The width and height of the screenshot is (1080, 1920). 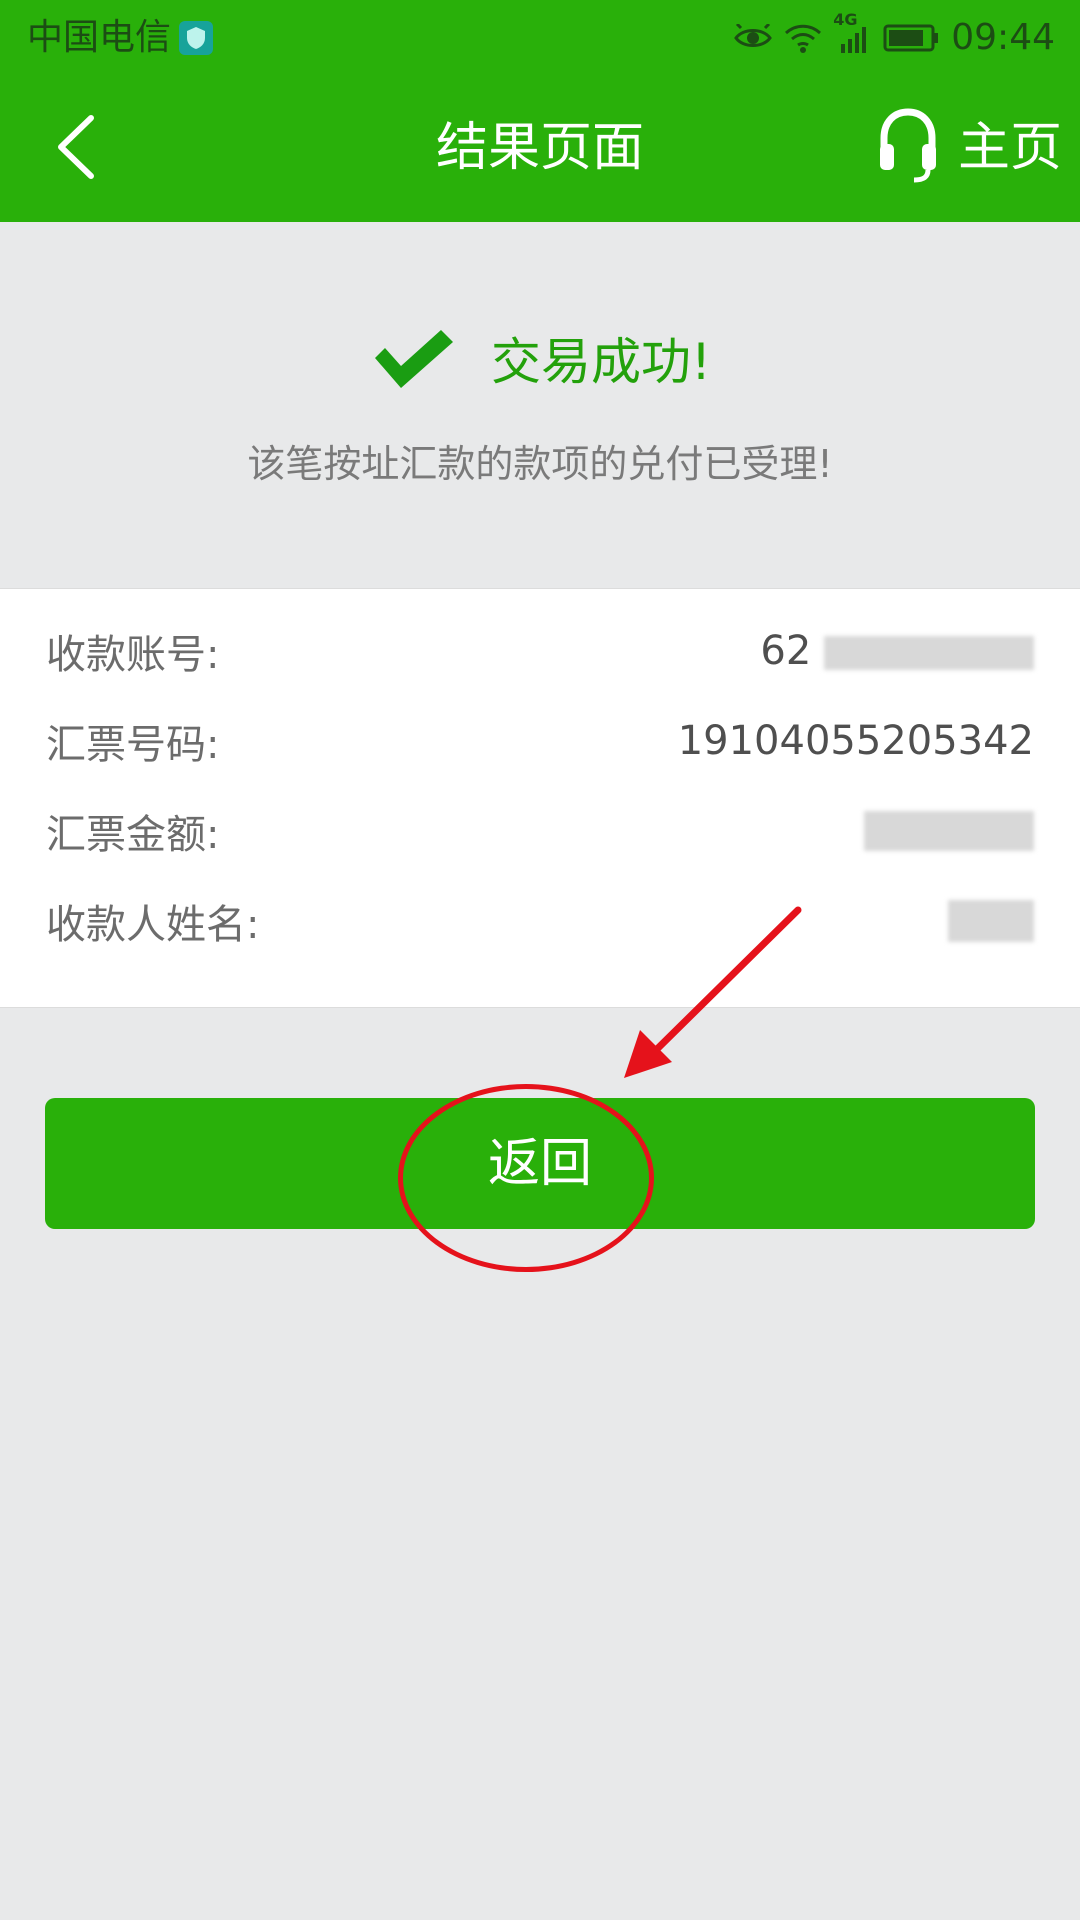 I want to click on detail-label: 汇票金额:, so click(x=133, y=835).